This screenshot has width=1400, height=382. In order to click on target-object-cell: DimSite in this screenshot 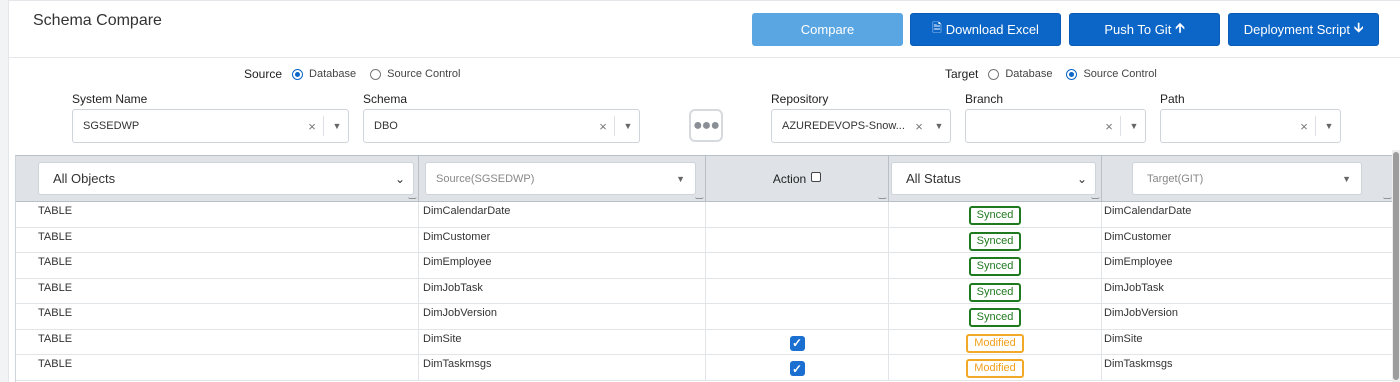, I will do `click(1123, 338)`.